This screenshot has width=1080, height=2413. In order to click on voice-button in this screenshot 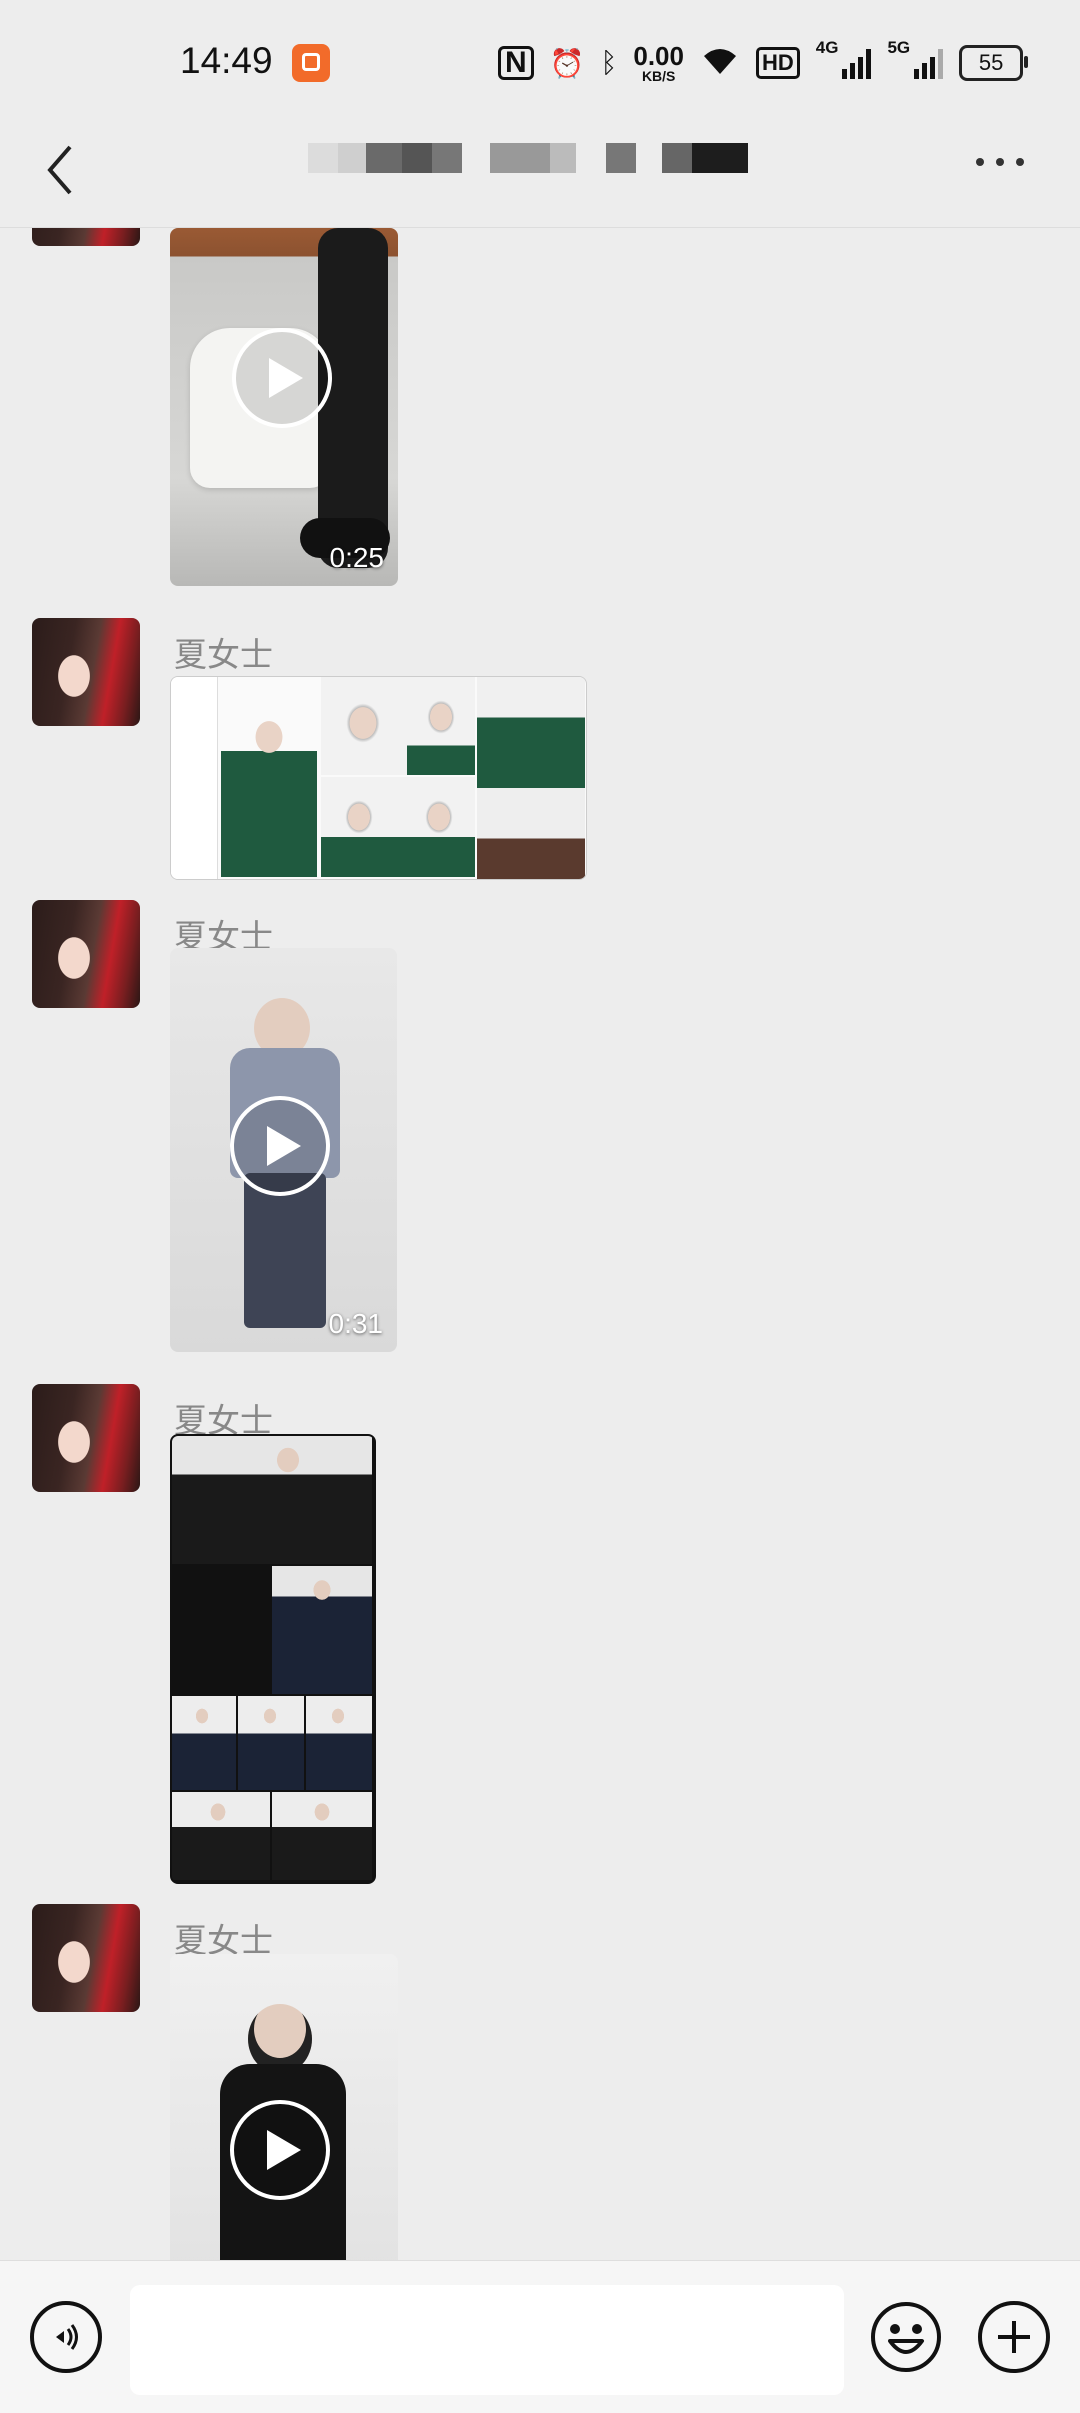, I will do `click(66, 2337)`.